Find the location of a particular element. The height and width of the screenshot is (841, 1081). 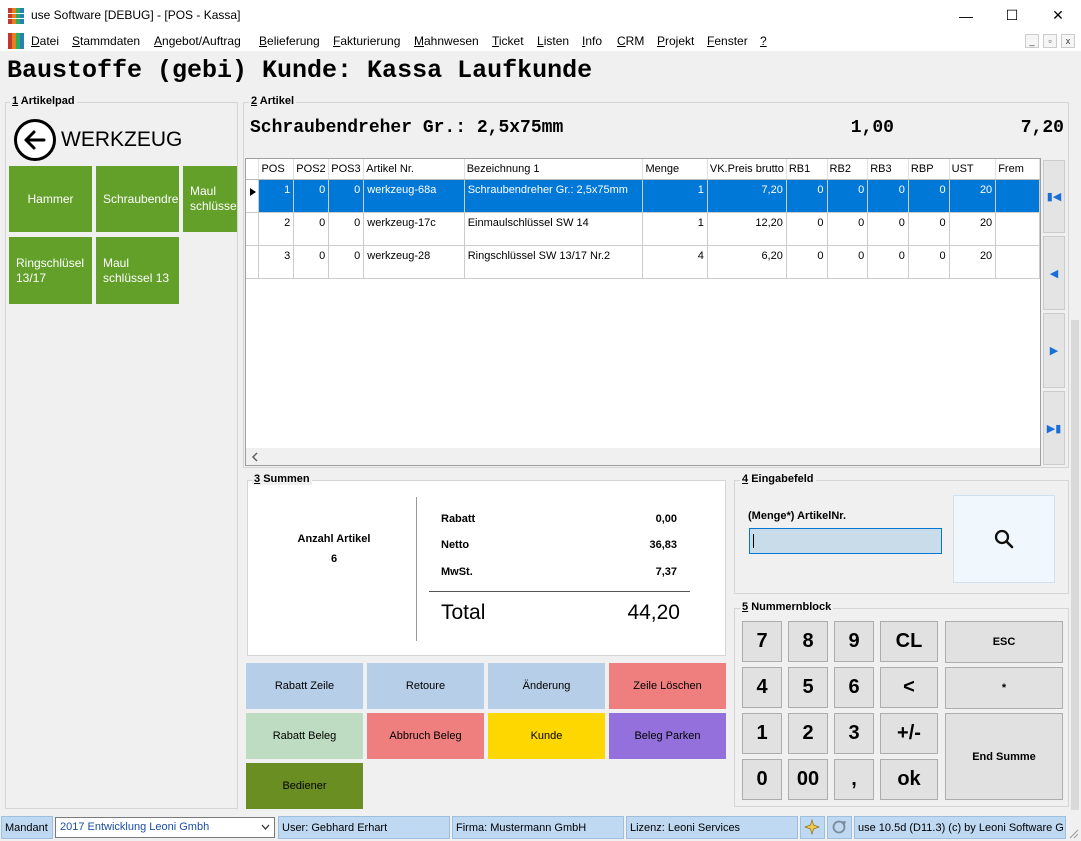

summen-label: 3 Summen is located at coordinates (282, 479).